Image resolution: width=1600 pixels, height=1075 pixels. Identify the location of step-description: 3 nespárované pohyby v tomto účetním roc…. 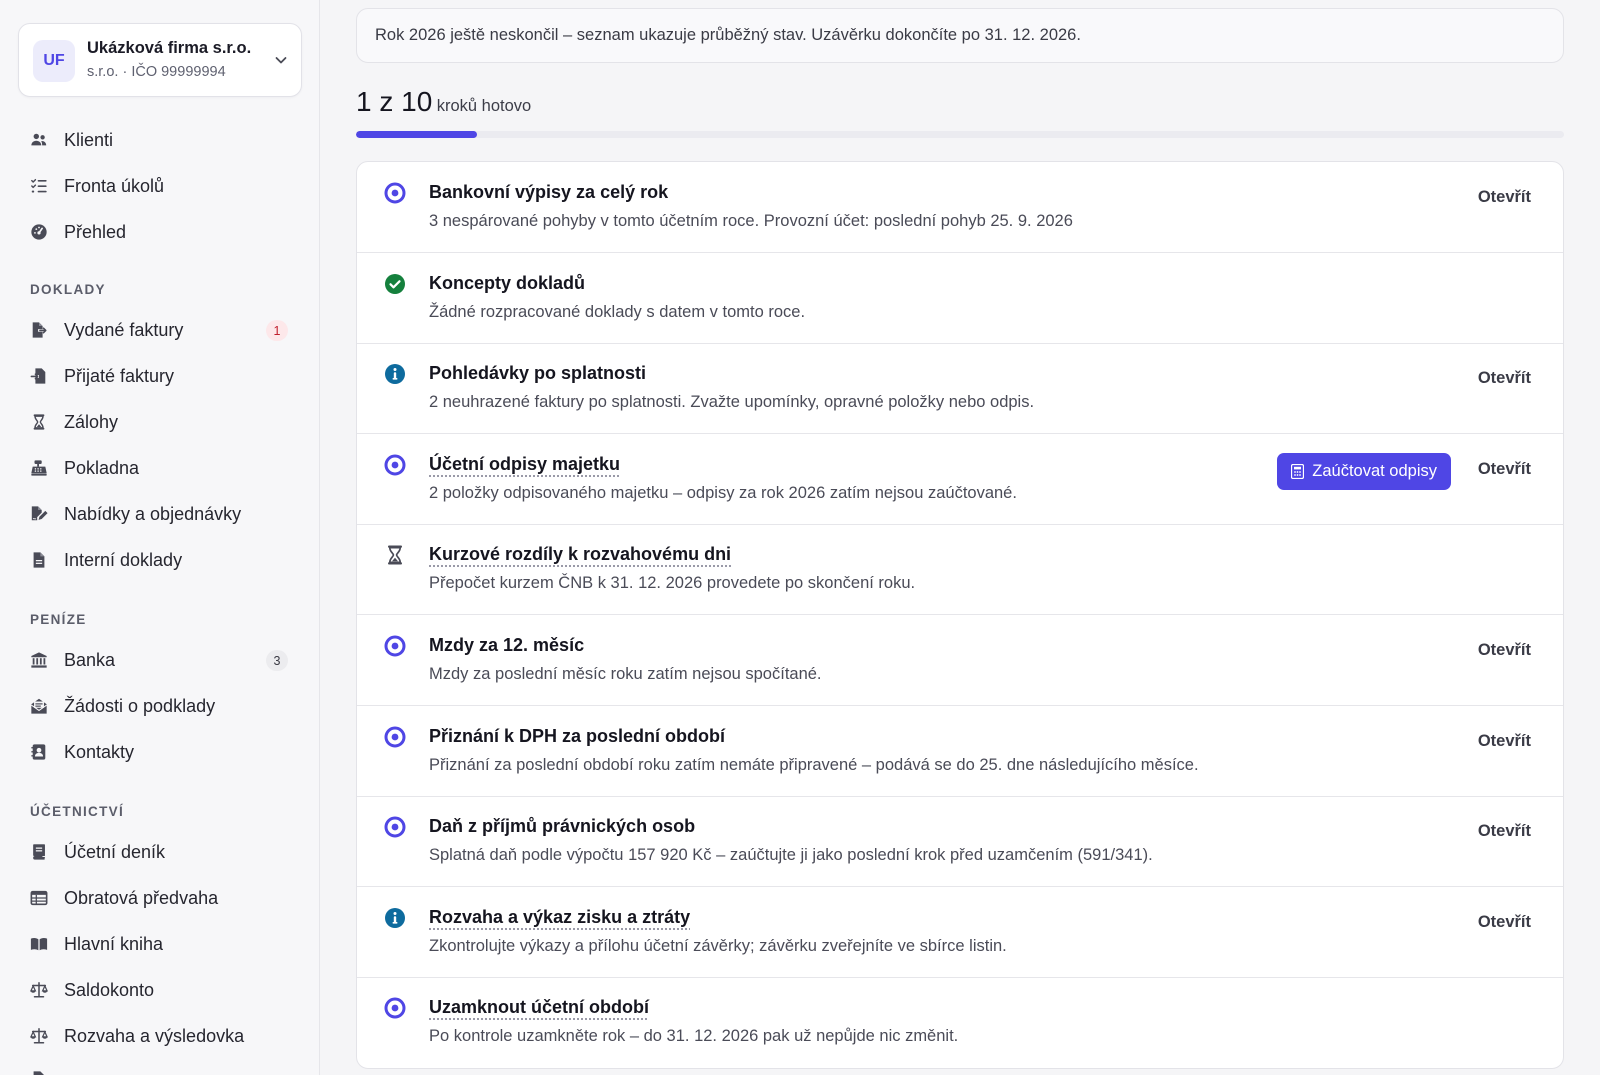
(751, 221).